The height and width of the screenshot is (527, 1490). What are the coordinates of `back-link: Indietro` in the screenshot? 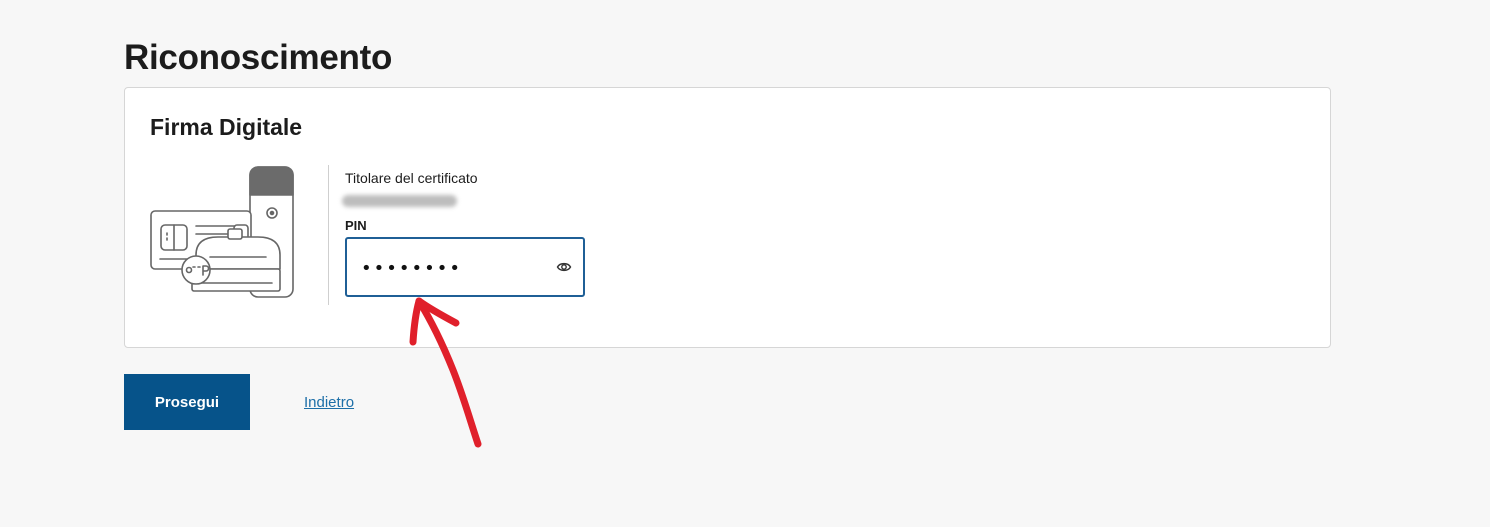 It's located at (329, 402).